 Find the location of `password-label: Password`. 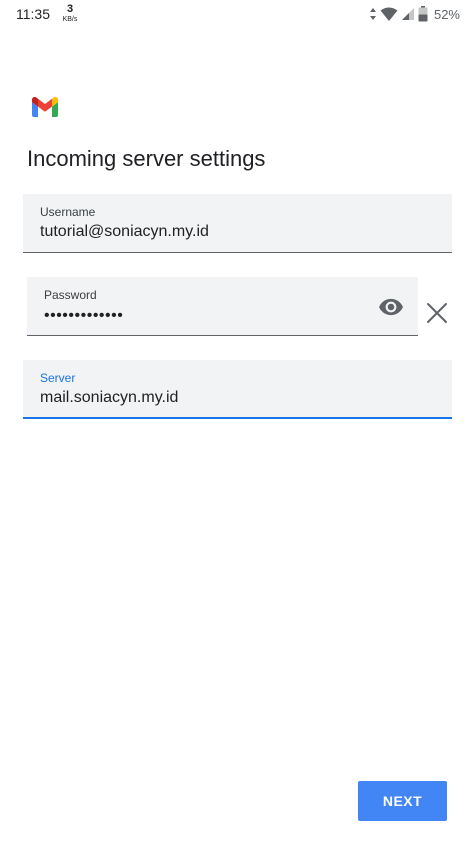

password-label: Password is located at coordinates (70, 295).